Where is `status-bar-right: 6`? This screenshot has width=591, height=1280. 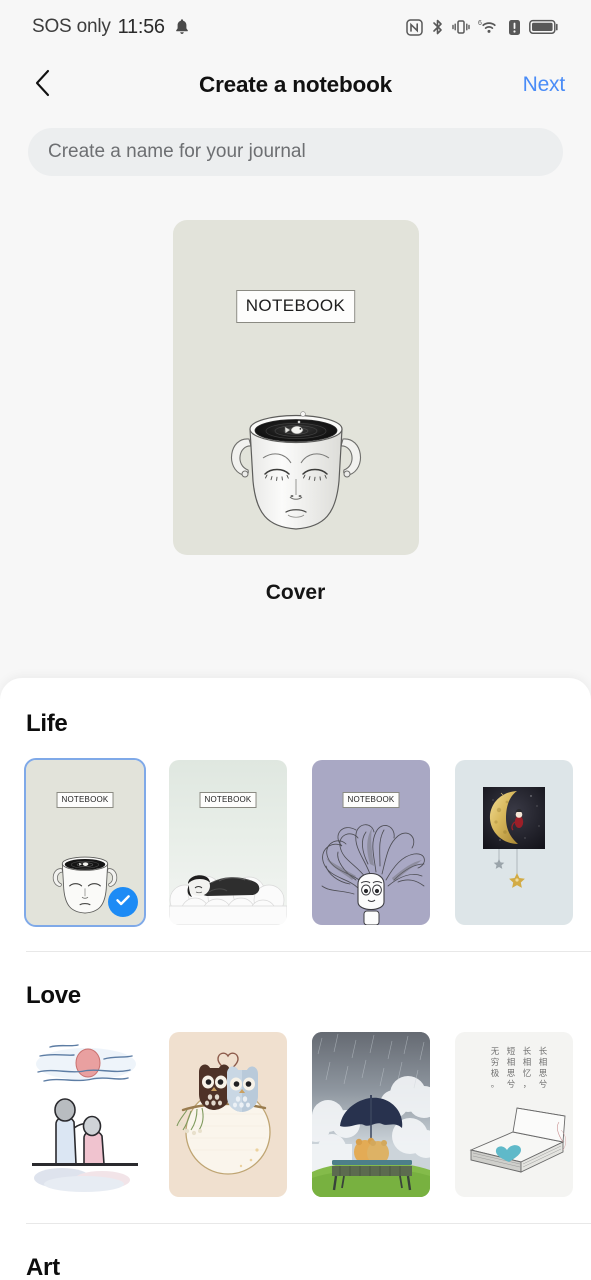 status-bar-right: 6 is located at coordinates (482, 27).